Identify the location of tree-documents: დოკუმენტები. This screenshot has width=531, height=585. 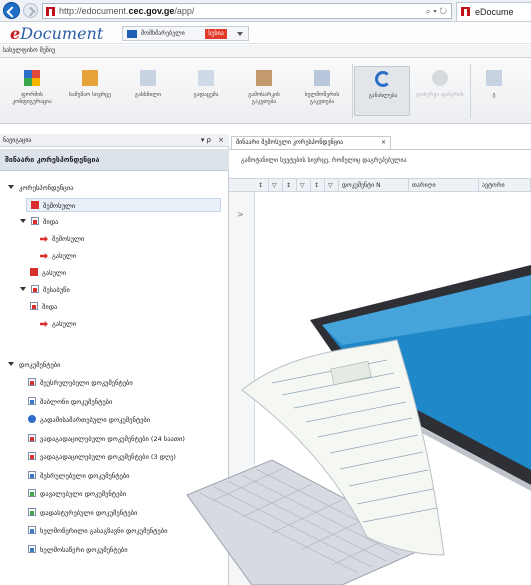
(34, 365).